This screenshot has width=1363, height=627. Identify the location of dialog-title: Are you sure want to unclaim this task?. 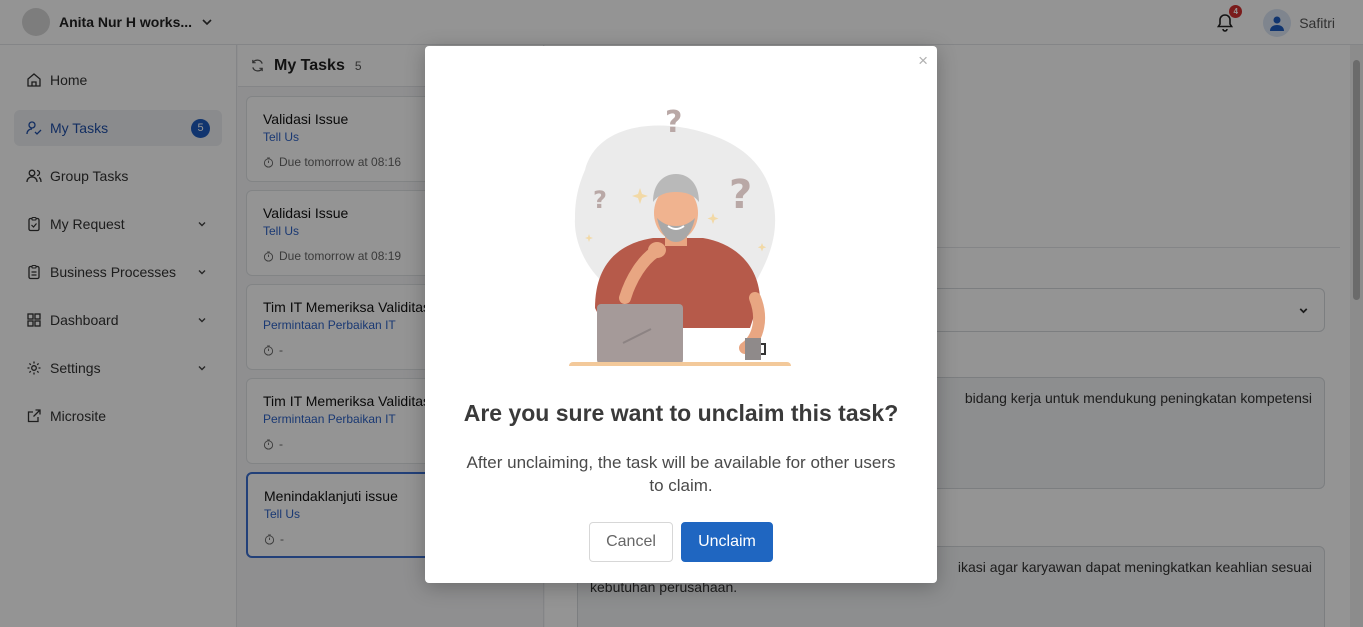
(681, 413).